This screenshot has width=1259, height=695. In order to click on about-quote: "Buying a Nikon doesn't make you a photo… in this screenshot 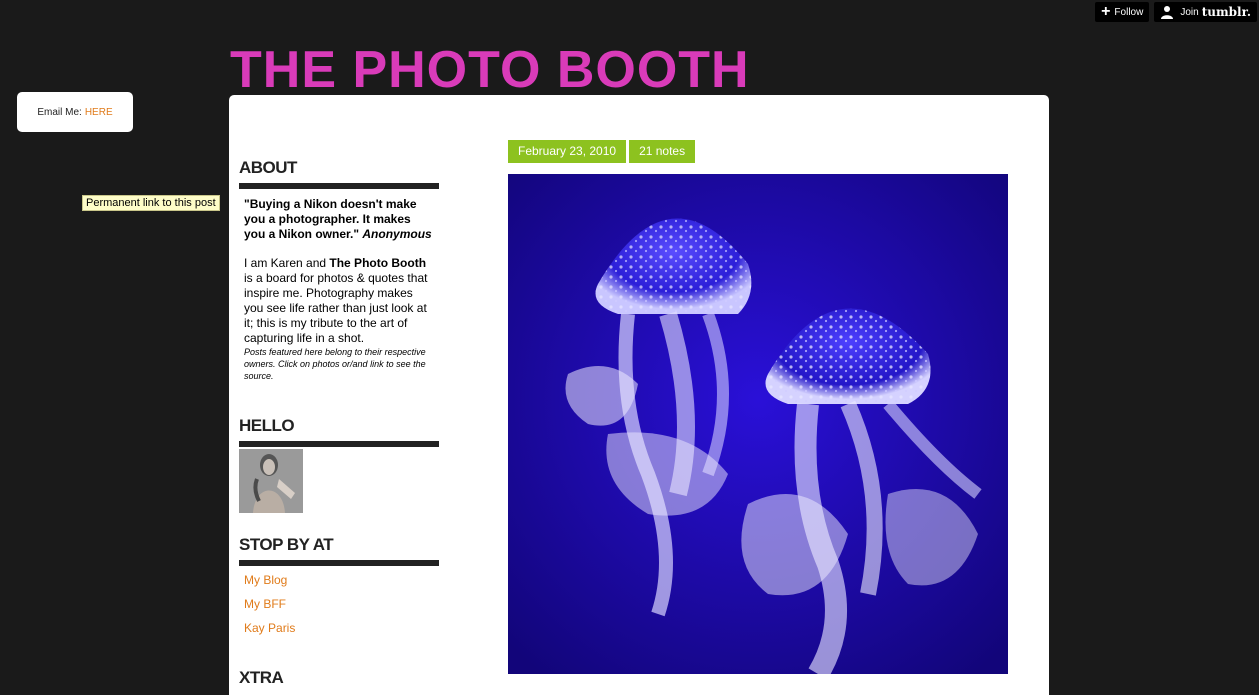, I will do `click(339, 219)`.